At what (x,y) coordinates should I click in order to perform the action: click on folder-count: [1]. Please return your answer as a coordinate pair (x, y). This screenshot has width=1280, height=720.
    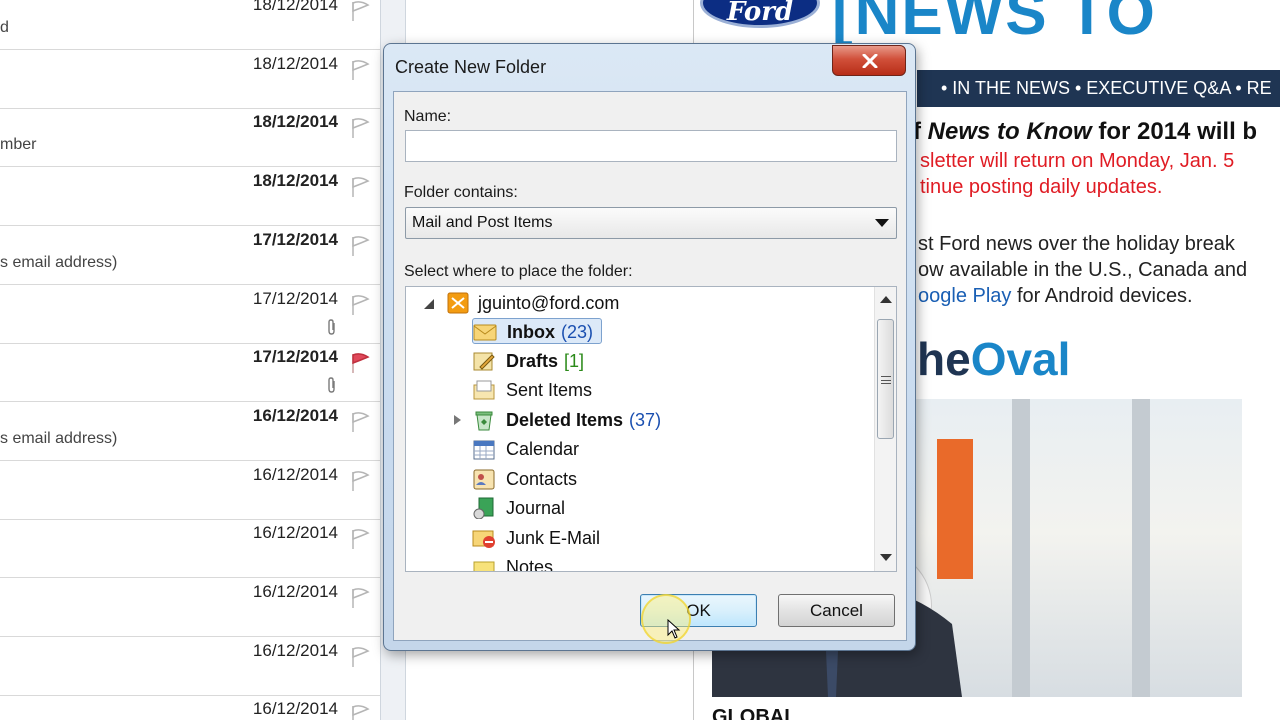
    Looking at the image, I should click on (574, 360).